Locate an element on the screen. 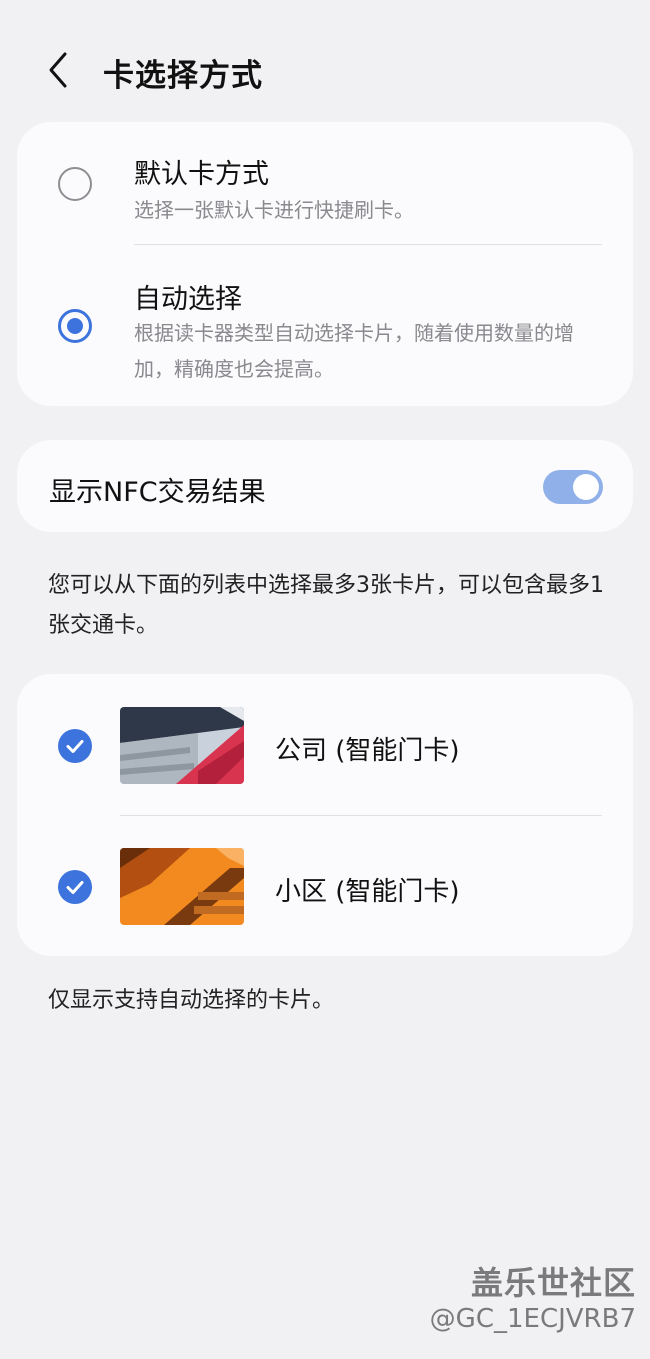 The width and height of the screenshot is (650, 1359). watermark-user: @GC_1ECJVRB7 is located at coordinates (532, 1319).